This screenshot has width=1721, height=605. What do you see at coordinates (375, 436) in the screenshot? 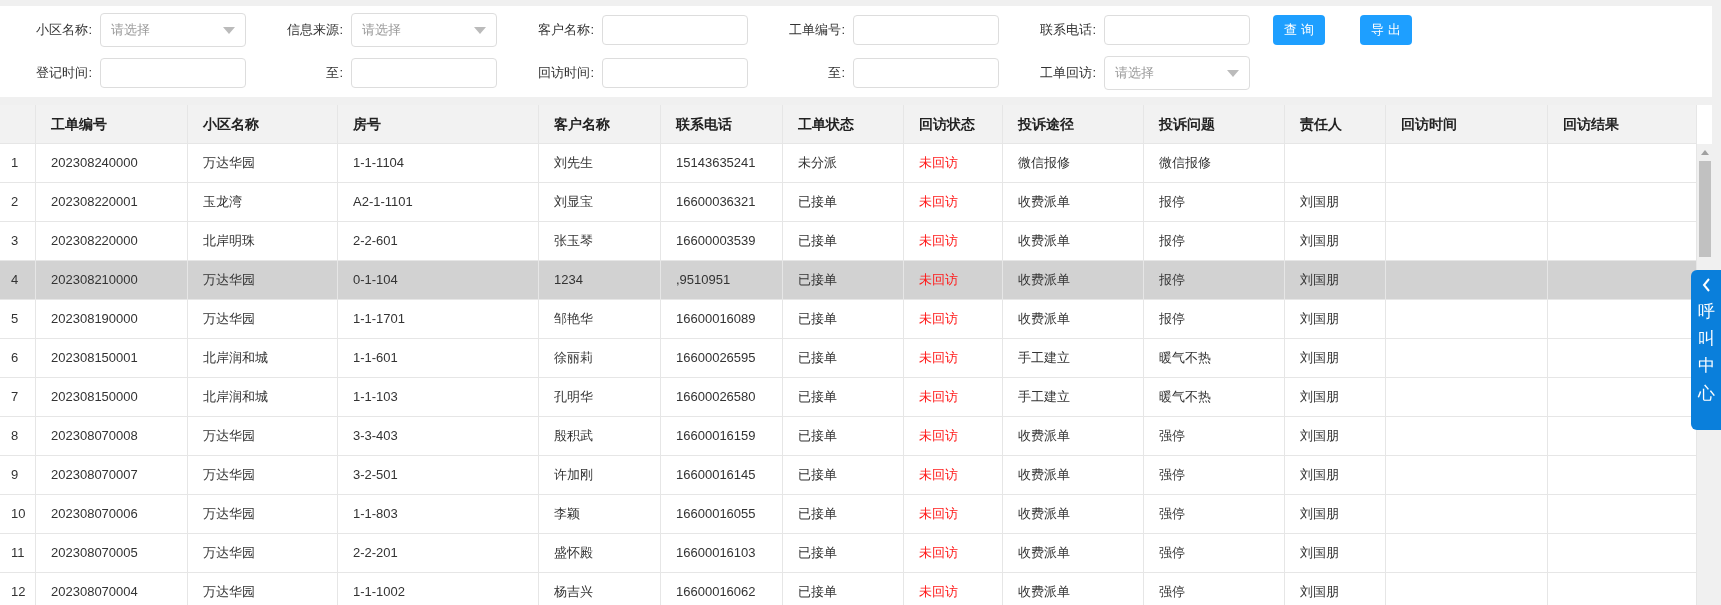
I see `table-cell-text: 3-3-403` at bounding box center [375, 436].